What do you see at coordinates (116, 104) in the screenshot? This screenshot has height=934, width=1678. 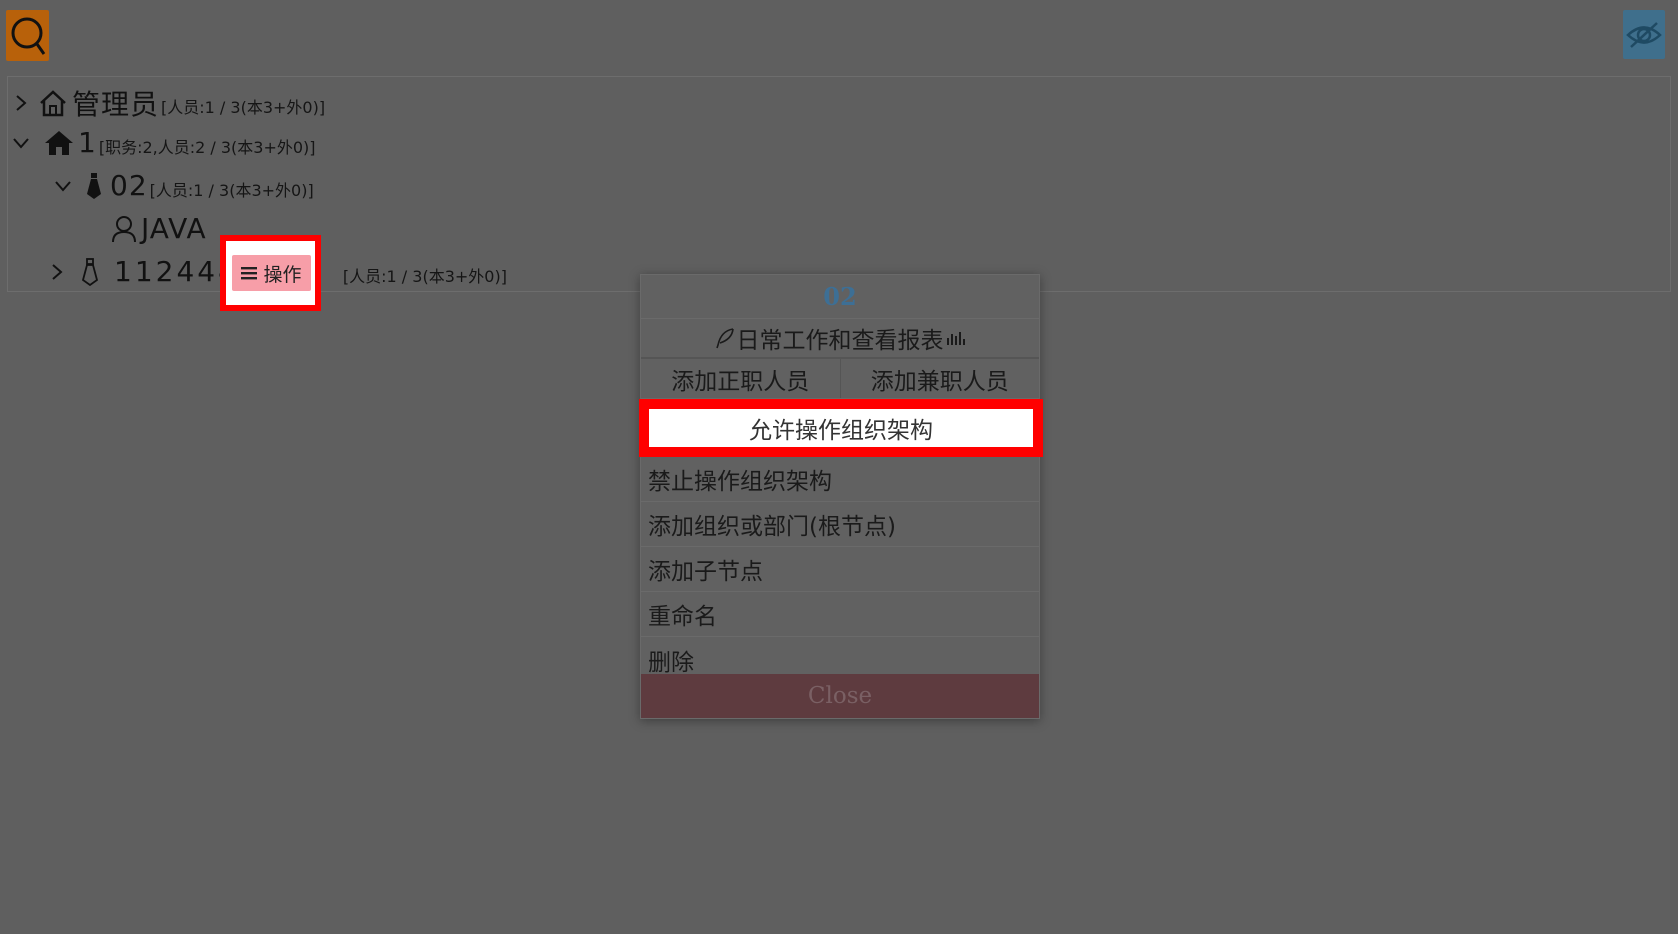 I see `tree-node-name: 管理员` at bounding box center [116, 104].